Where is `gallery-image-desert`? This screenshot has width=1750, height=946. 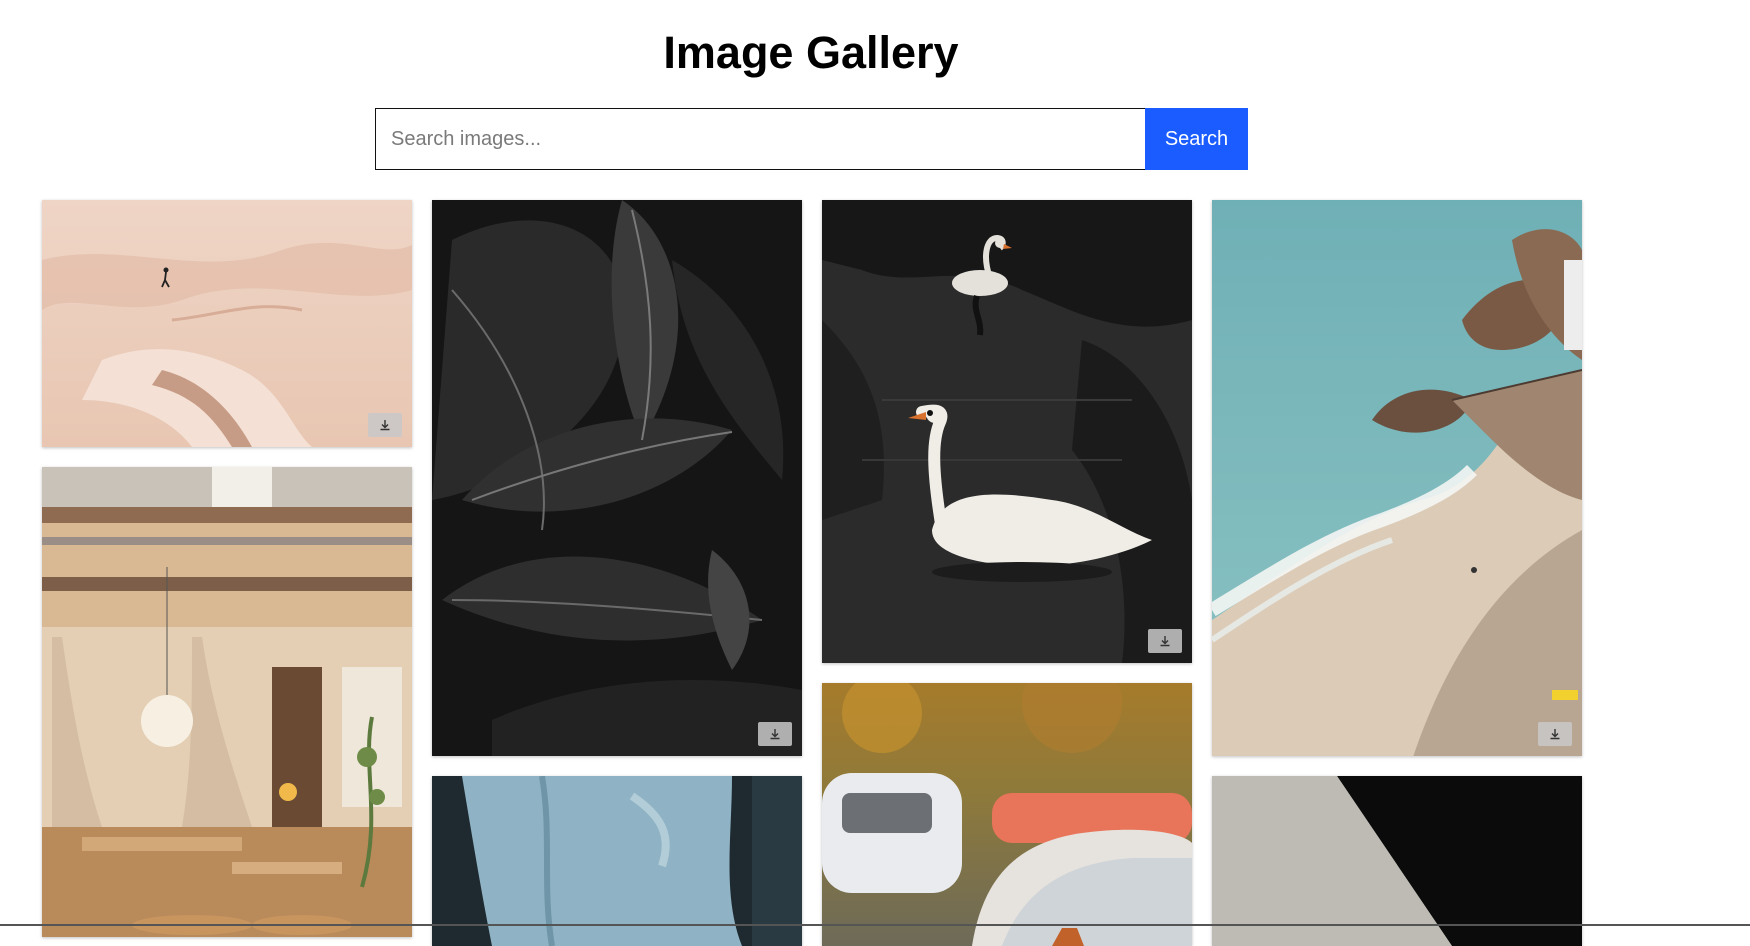 gallery-image-desert is located at coordinates (227, 323).